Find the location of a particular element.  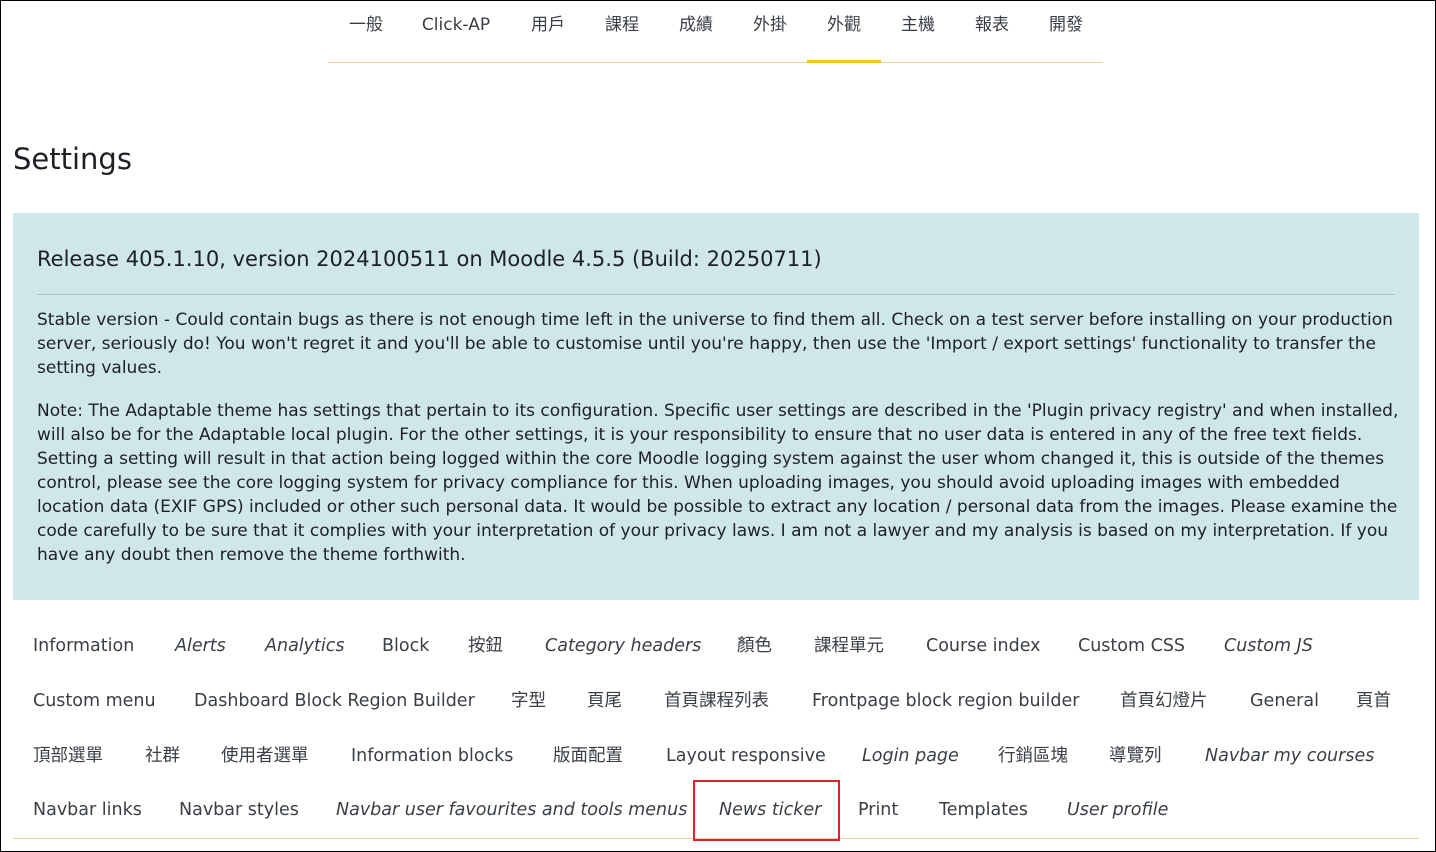

stab-print: Print is located at coordinates (878, 810).